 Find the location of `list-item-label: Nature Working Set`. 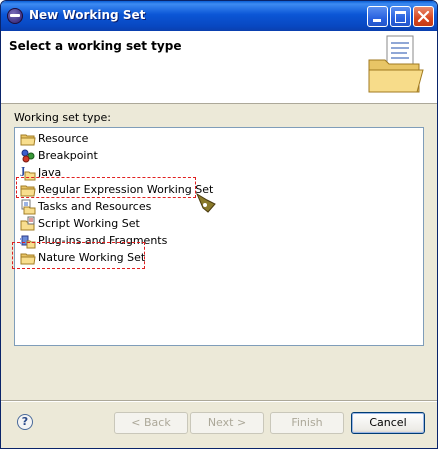

list-item-label: Nature Working Set is located at coordinates (92, 257).